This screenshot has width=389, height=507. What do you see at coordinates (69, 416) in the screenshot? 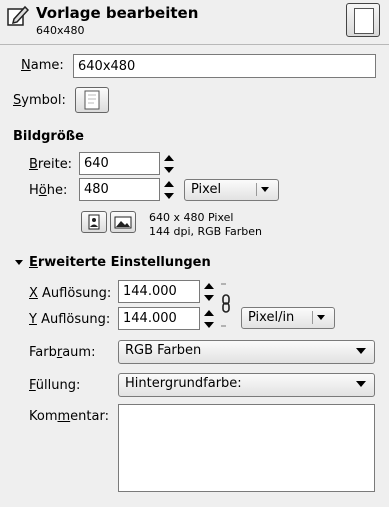
I see `comment-label: Kommentar:` at bounding box center [69, 416].